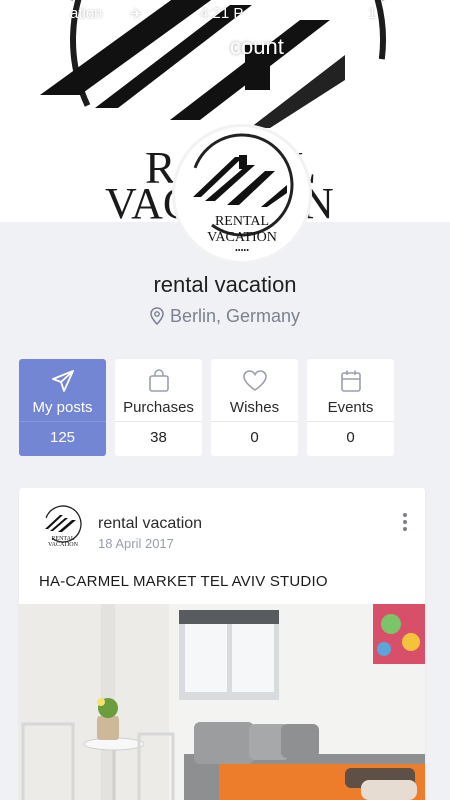 The height and width of the screenshot is (800, 450). What do you see at coordinates (62, 381) in the screenshot?
I see `send-icon` at bounding box center [62, 381].